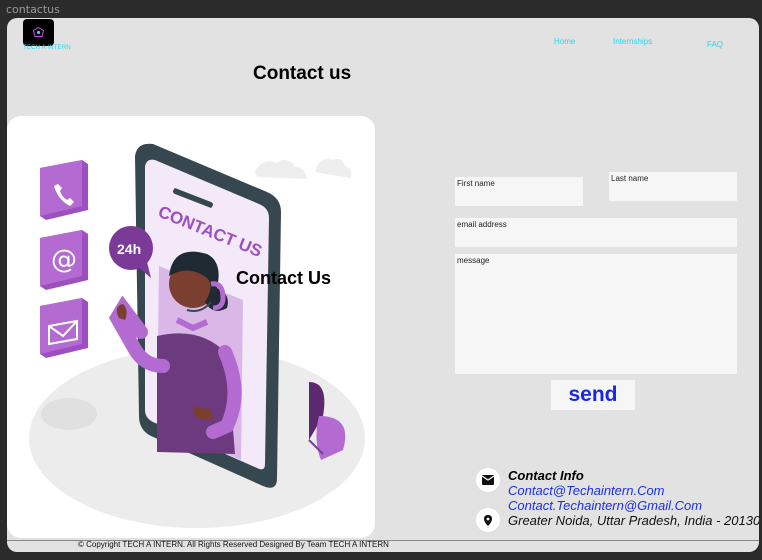 This screenshot has height=560, width=762. I want to click on nav-faq: FAQ, so click(715, 44).